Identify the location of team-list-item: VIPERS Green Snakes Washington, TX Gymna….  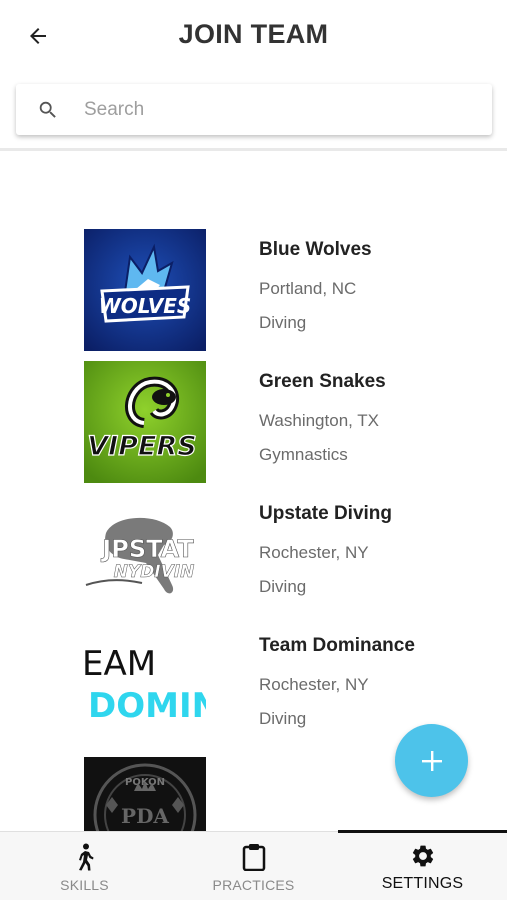
(253, 427).